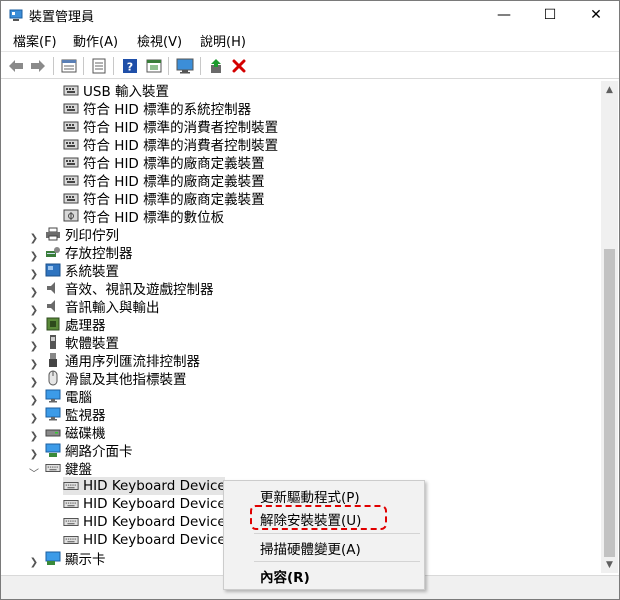  What do you see at coordinates (53, 252) in the screenshot?
I see `storage-controller-icon` at bounding box center [53, 252].